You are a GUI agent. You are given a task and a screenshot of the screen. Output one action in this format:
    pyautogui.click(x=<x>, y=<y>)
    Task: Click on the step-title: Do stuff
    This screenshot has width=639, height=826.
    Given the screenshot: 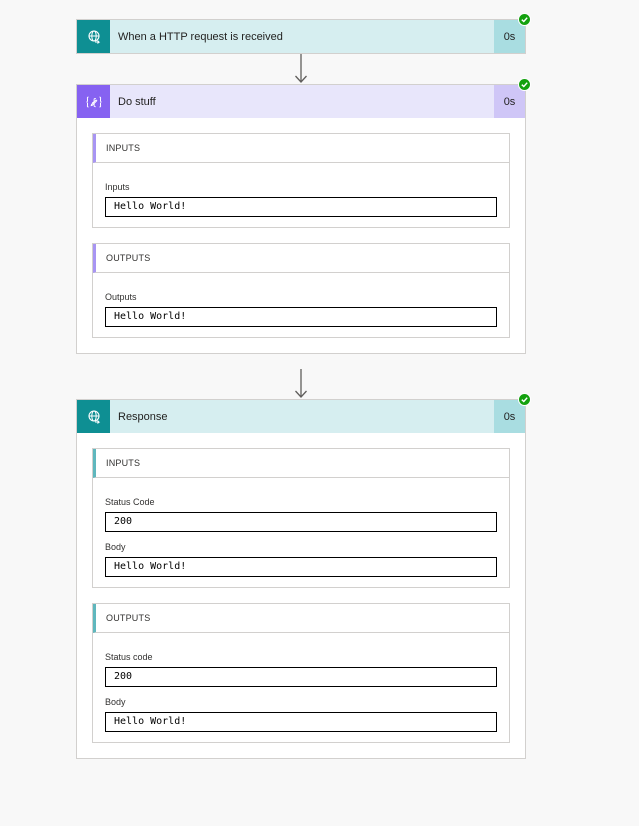 What is the action you would take?
    pyautogui.click(x=137, y=101)
    